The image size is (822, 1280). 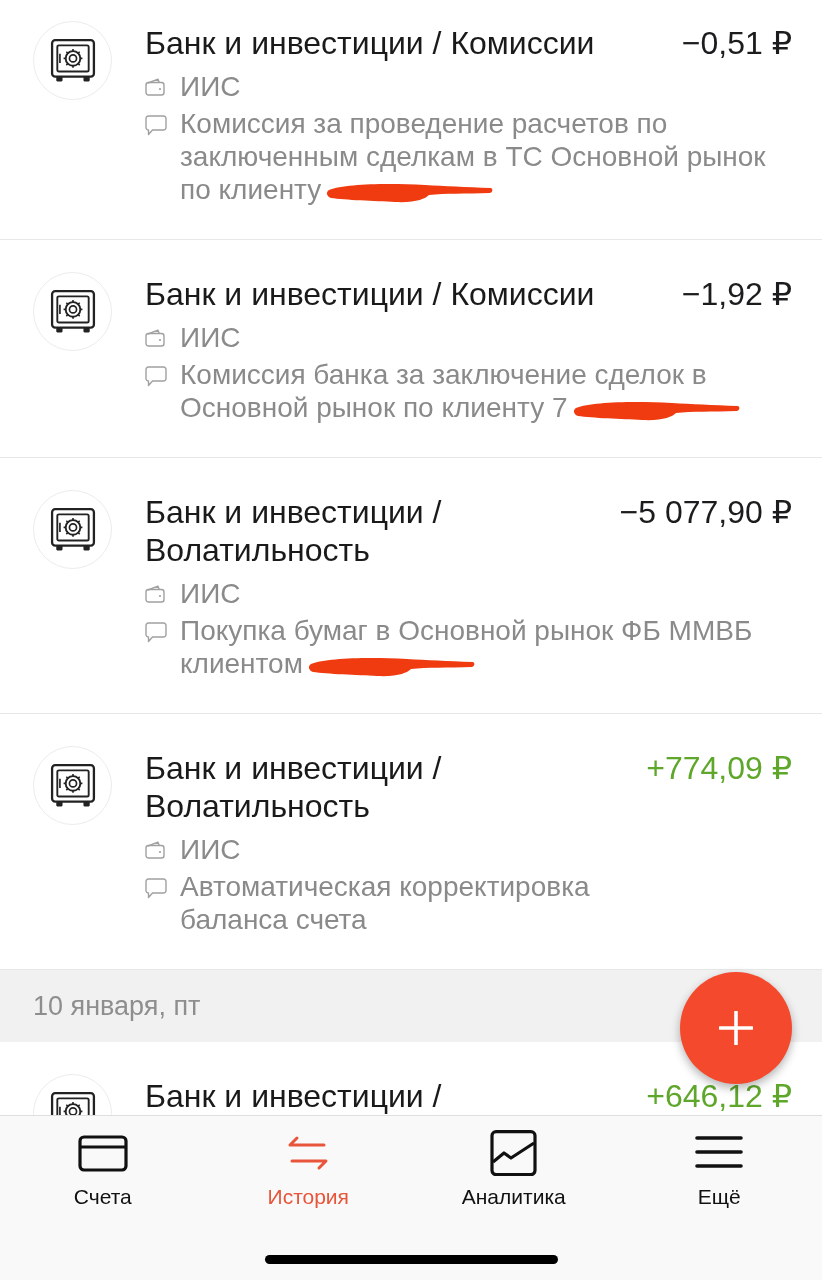 What do you see at coordinates (719, 1162) in the screenshot?
I see `tab-bar-item: Ещё` at bounding box center [719, 1162].